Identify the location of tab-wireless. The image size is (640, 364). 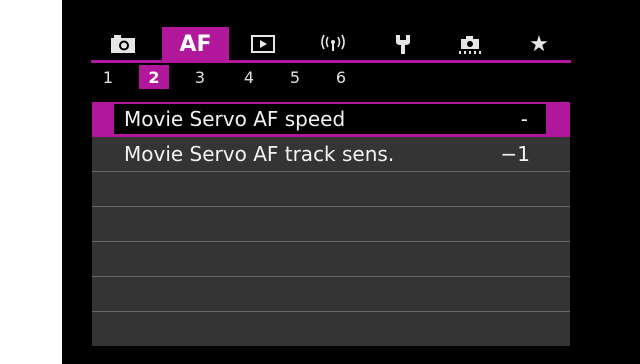
(333, 44).